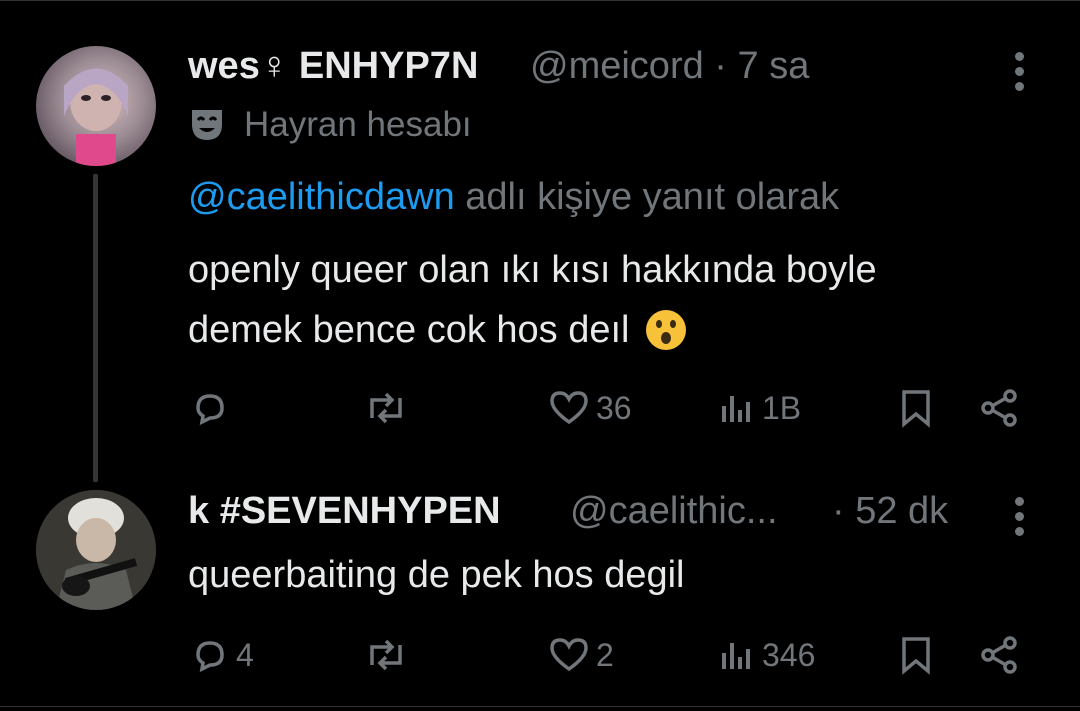 Image resolution: width=1080 pixels, height=711 pixels. I want to click on fan-account-badge: Hayran hesabı, so click(330, 125).